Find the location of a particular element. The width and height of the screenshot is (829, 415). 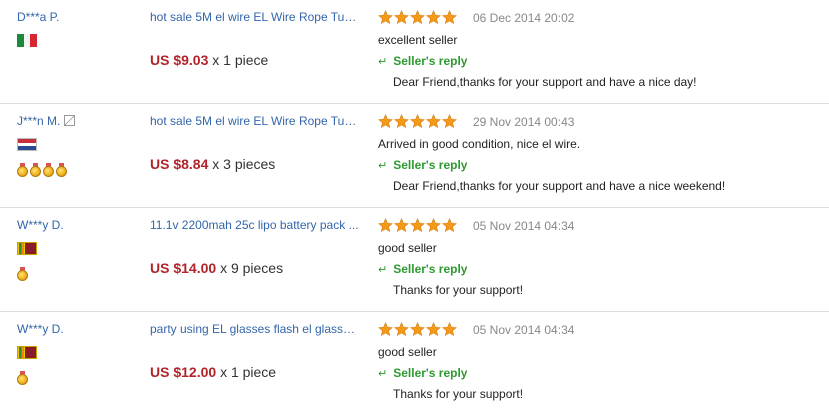

edit-icon is located at coordinates (70, 120).